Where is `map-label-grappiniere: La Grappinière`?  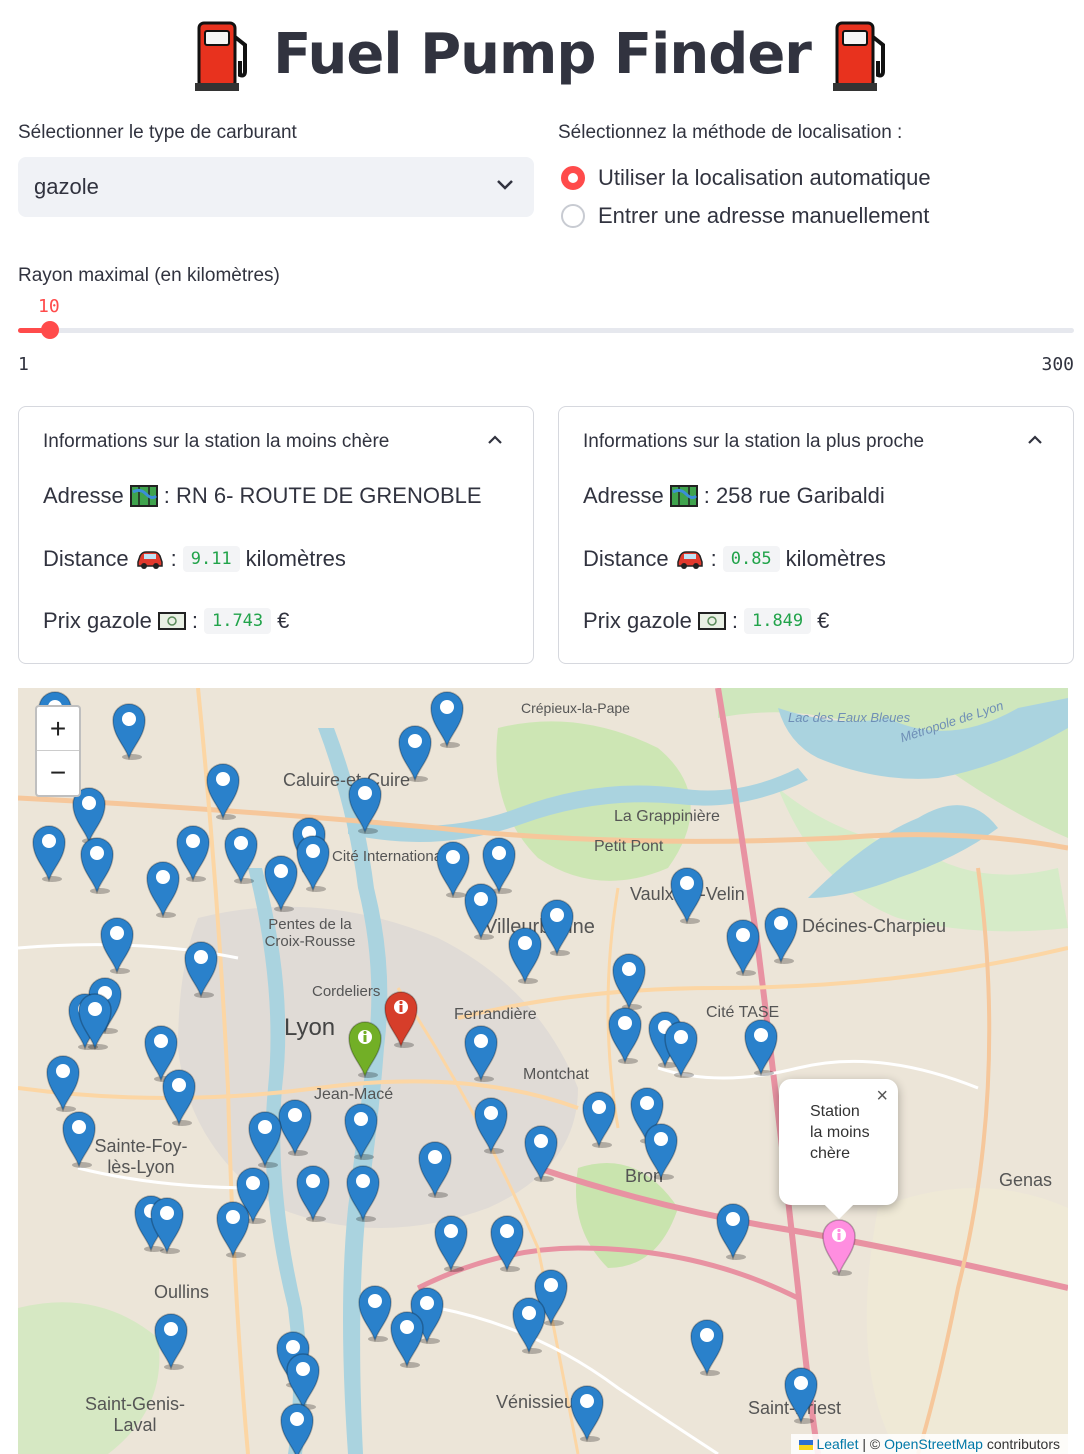
map-label-grappiniere: La Grappinière is located at coordinates (667, 816).